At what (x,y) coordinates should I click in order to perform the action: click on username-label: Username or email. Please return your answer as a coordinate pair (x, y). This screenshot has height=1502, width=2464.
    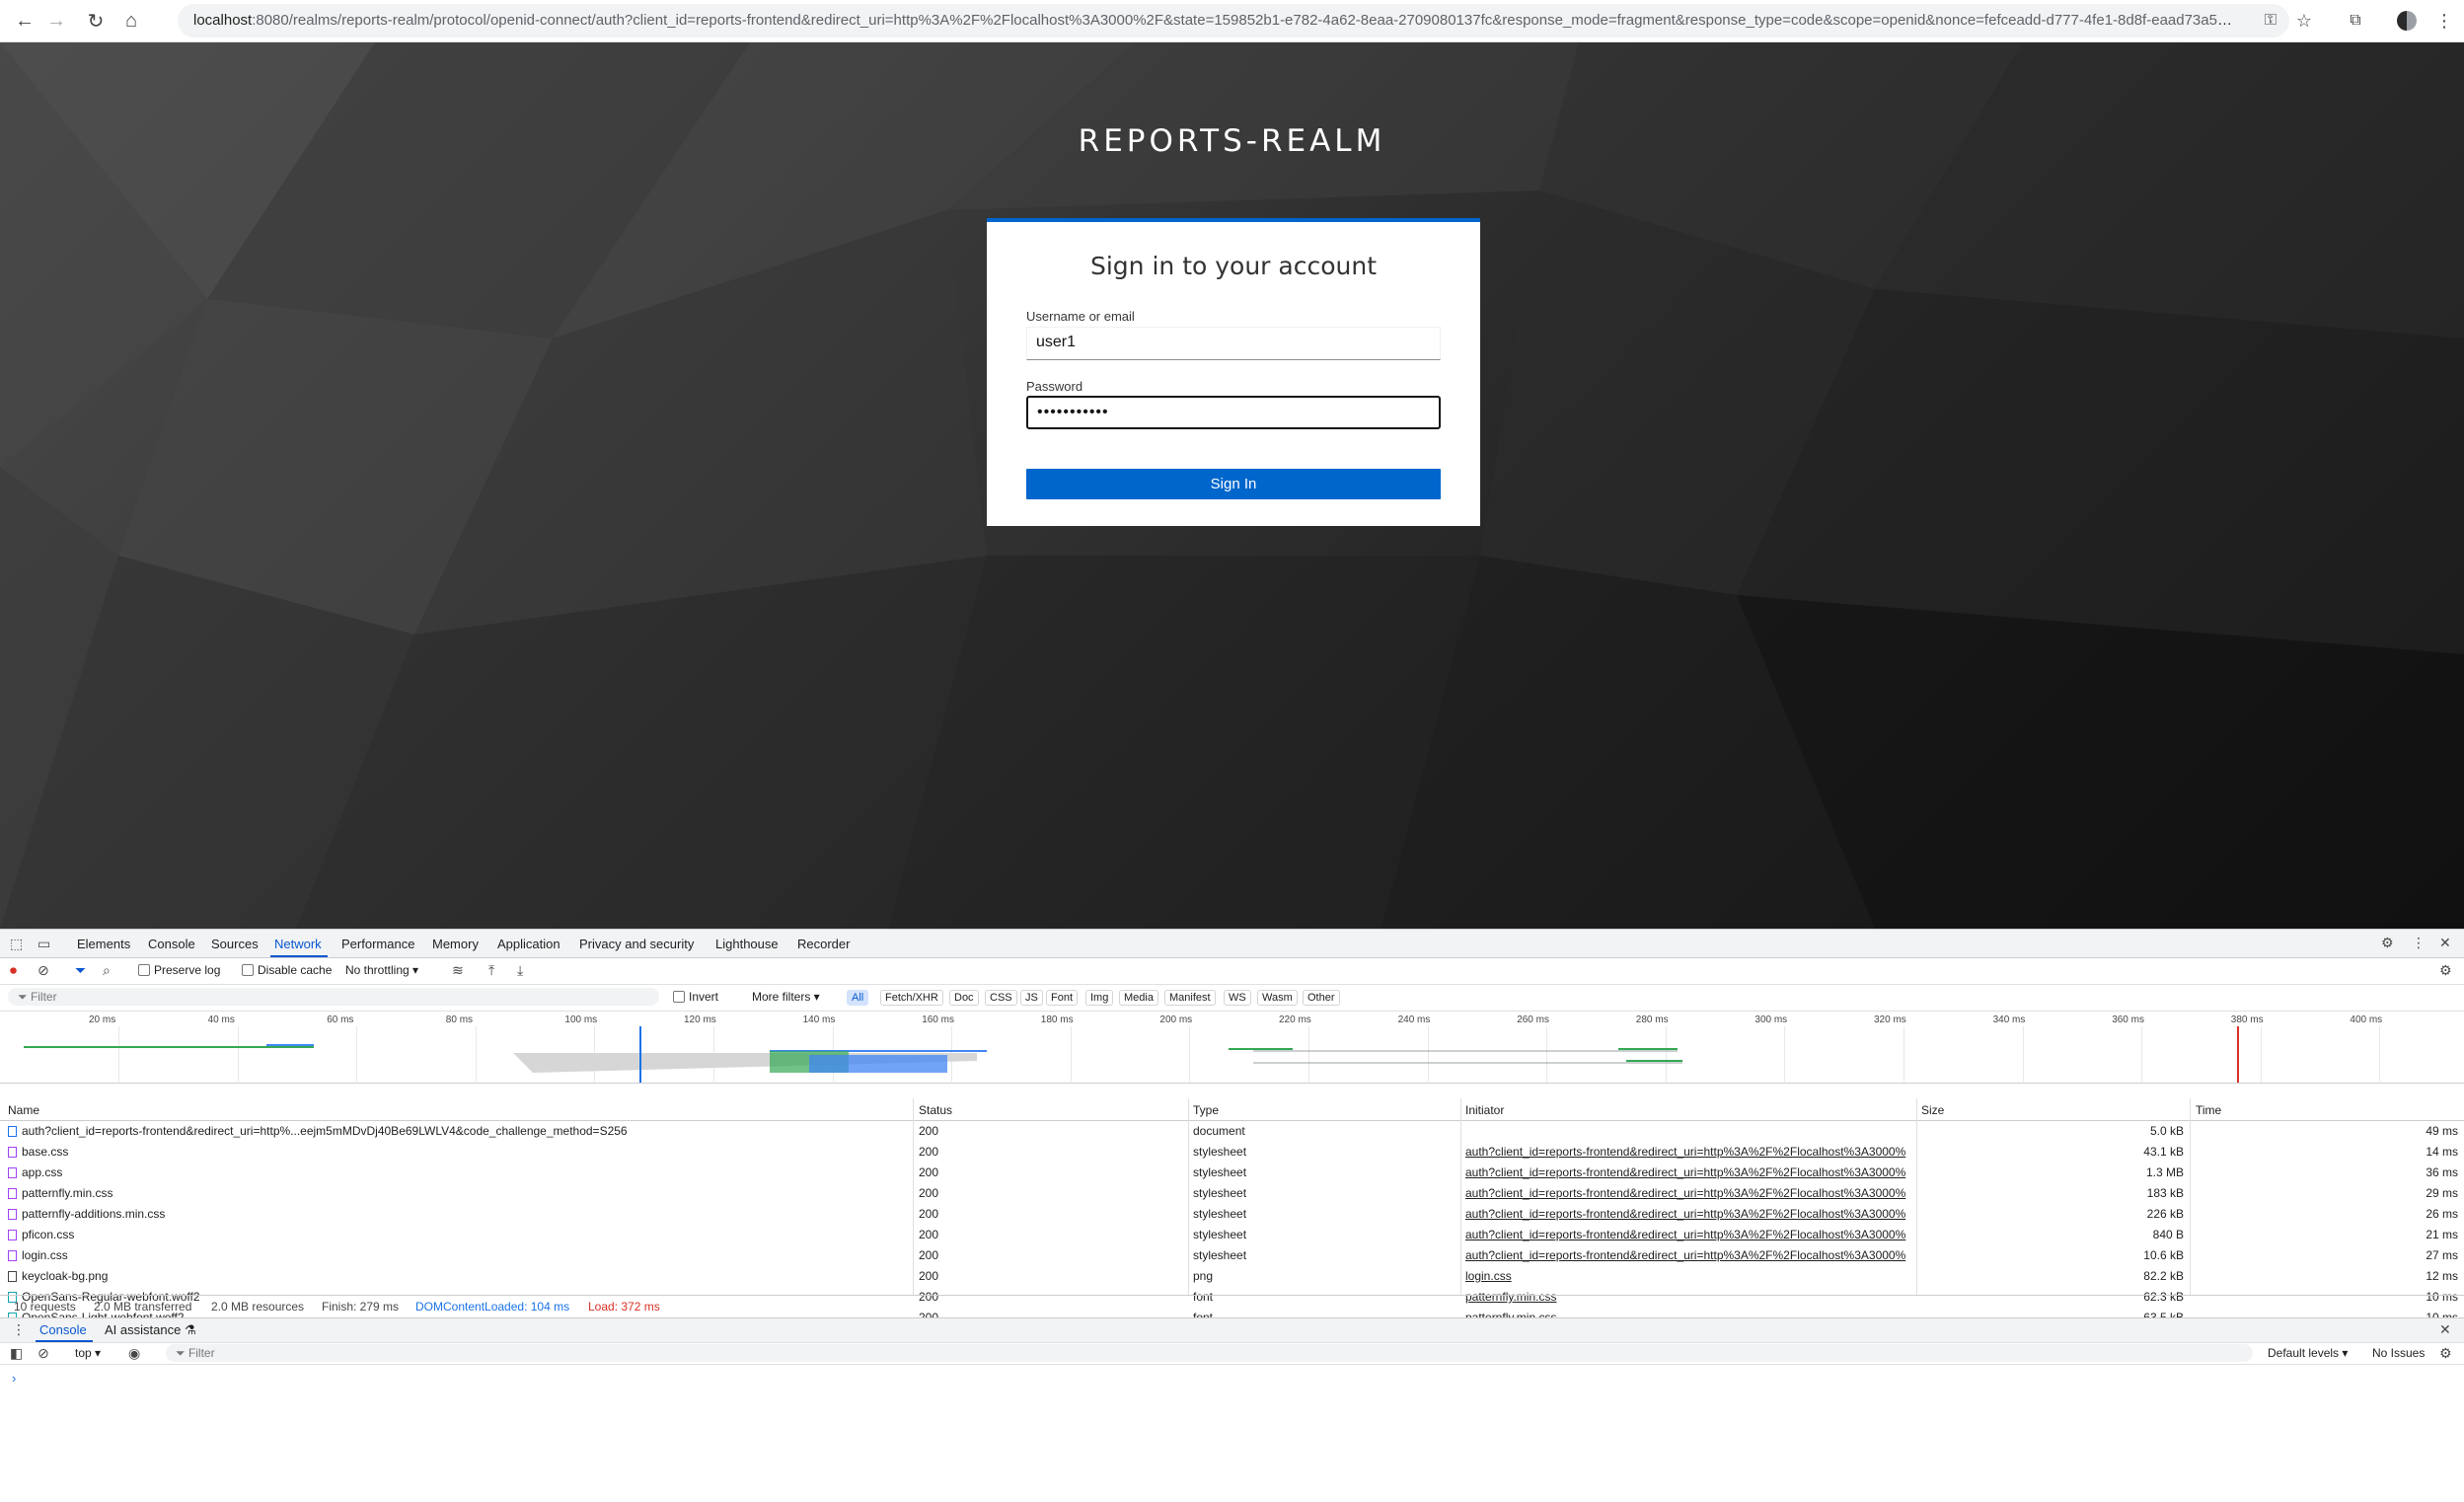
    Looking at the image, I should click on (1080, 316).